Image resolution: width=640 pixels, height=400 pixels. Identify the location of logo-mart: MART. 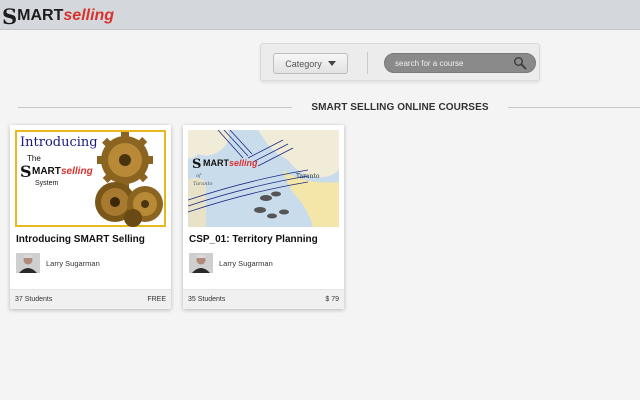
(40, 15).